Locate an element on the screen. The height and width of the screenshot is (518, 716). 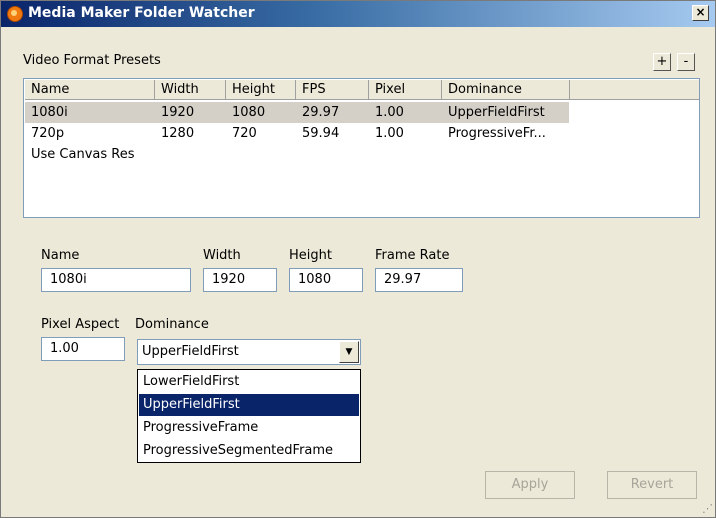
name-field: 1080i is located at coordinates (116, 280).